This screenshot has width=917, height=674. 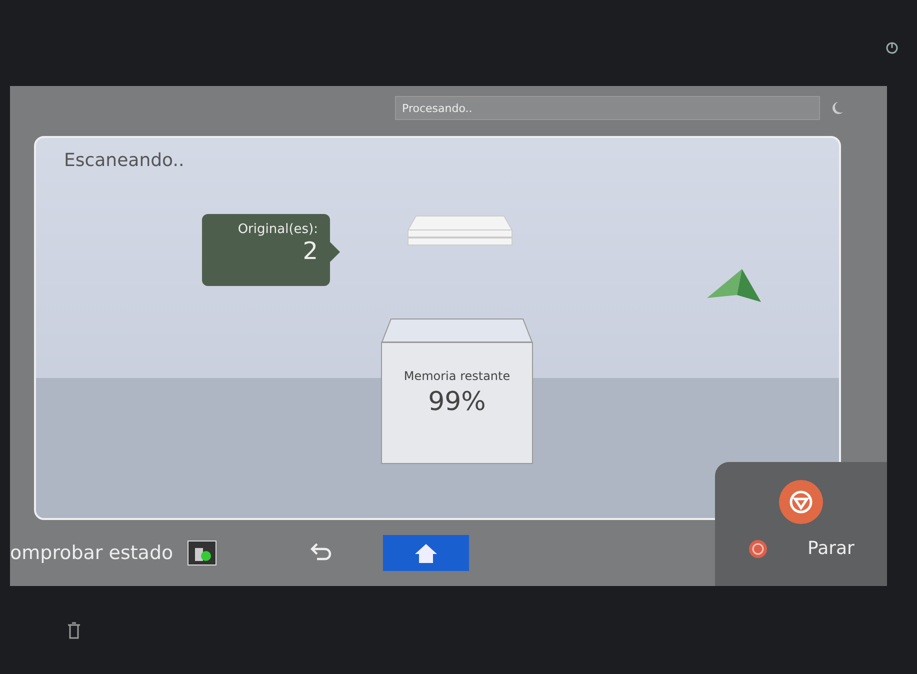 I want to click on stop-label: Parar, so click(x=831, y=548).